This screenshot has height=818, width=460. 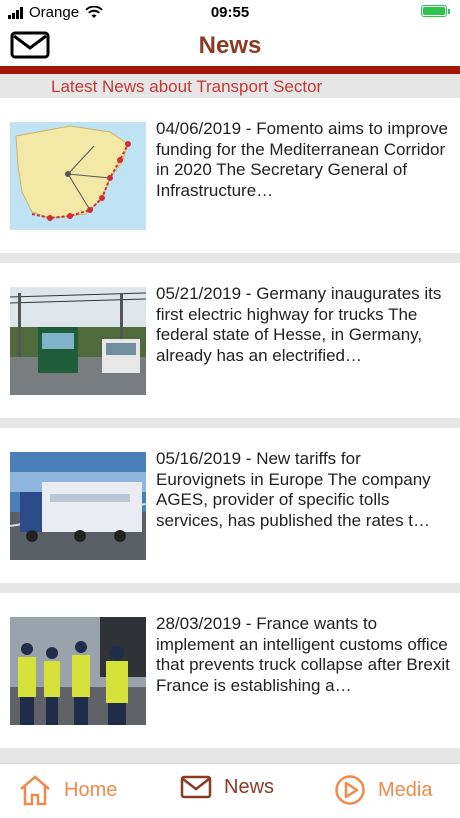 I want to click on header-divider, so click(x=230, y=70).